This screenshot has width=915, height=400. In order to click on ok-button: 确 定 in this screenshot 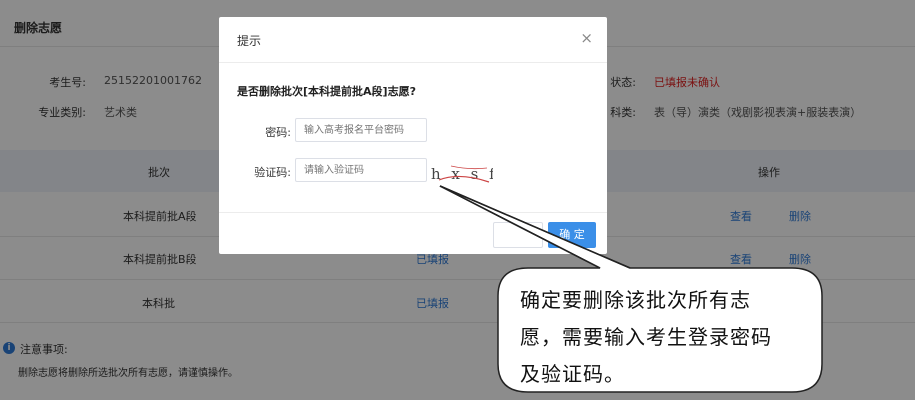, I will do `click(572, 235)`.